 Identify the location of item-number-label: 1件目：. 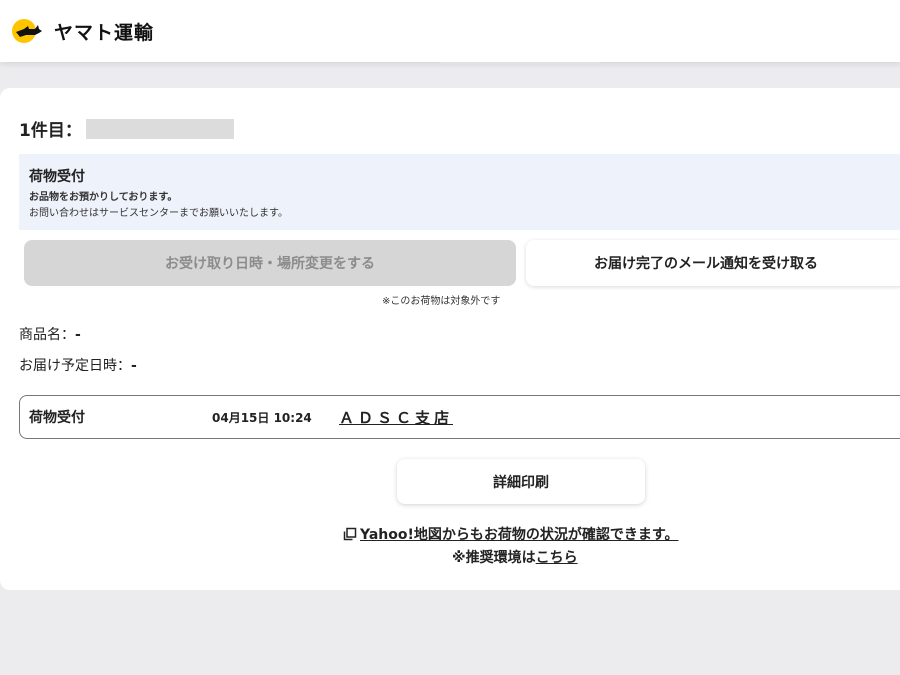
(50, 131).